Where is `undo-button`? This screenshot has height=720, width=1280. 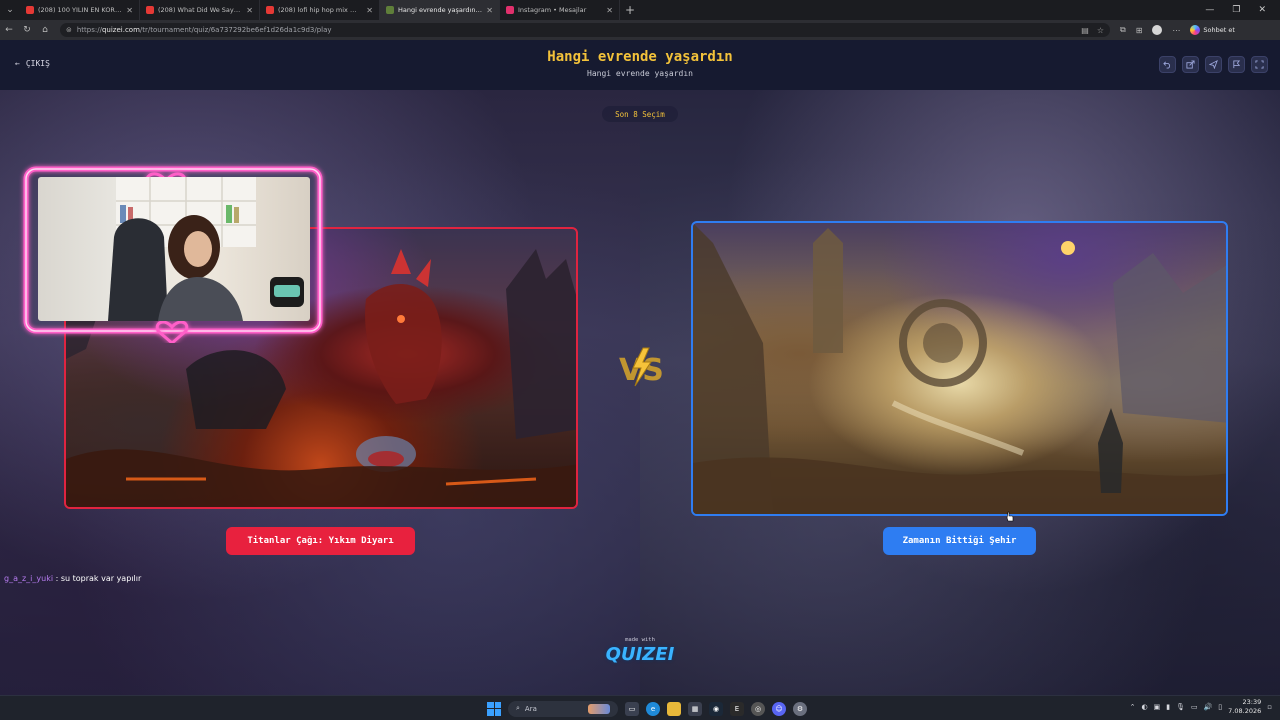
undo-button is located at coordinates (1167, 64).